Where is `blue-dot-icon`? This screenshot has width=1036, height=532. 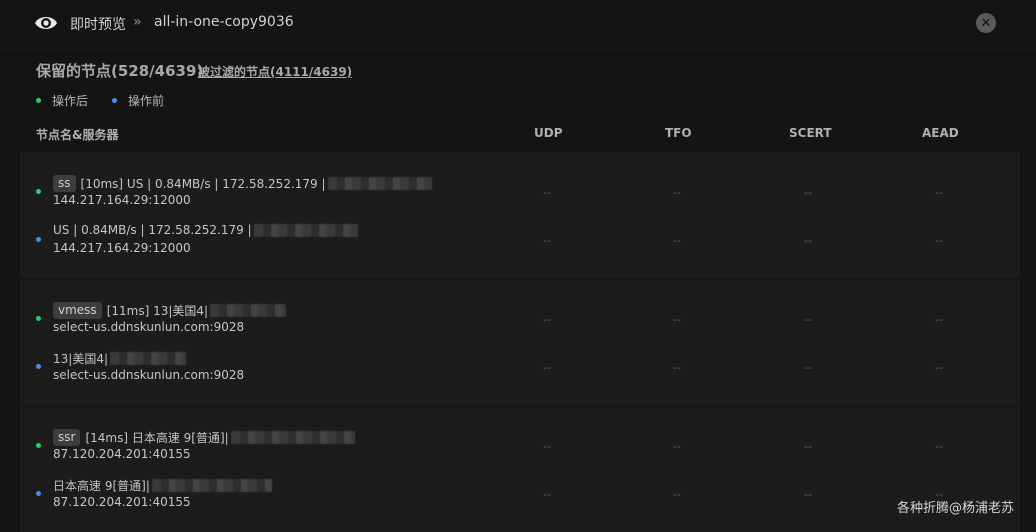
blue-dot-icon is located at coordinates (114, 100).